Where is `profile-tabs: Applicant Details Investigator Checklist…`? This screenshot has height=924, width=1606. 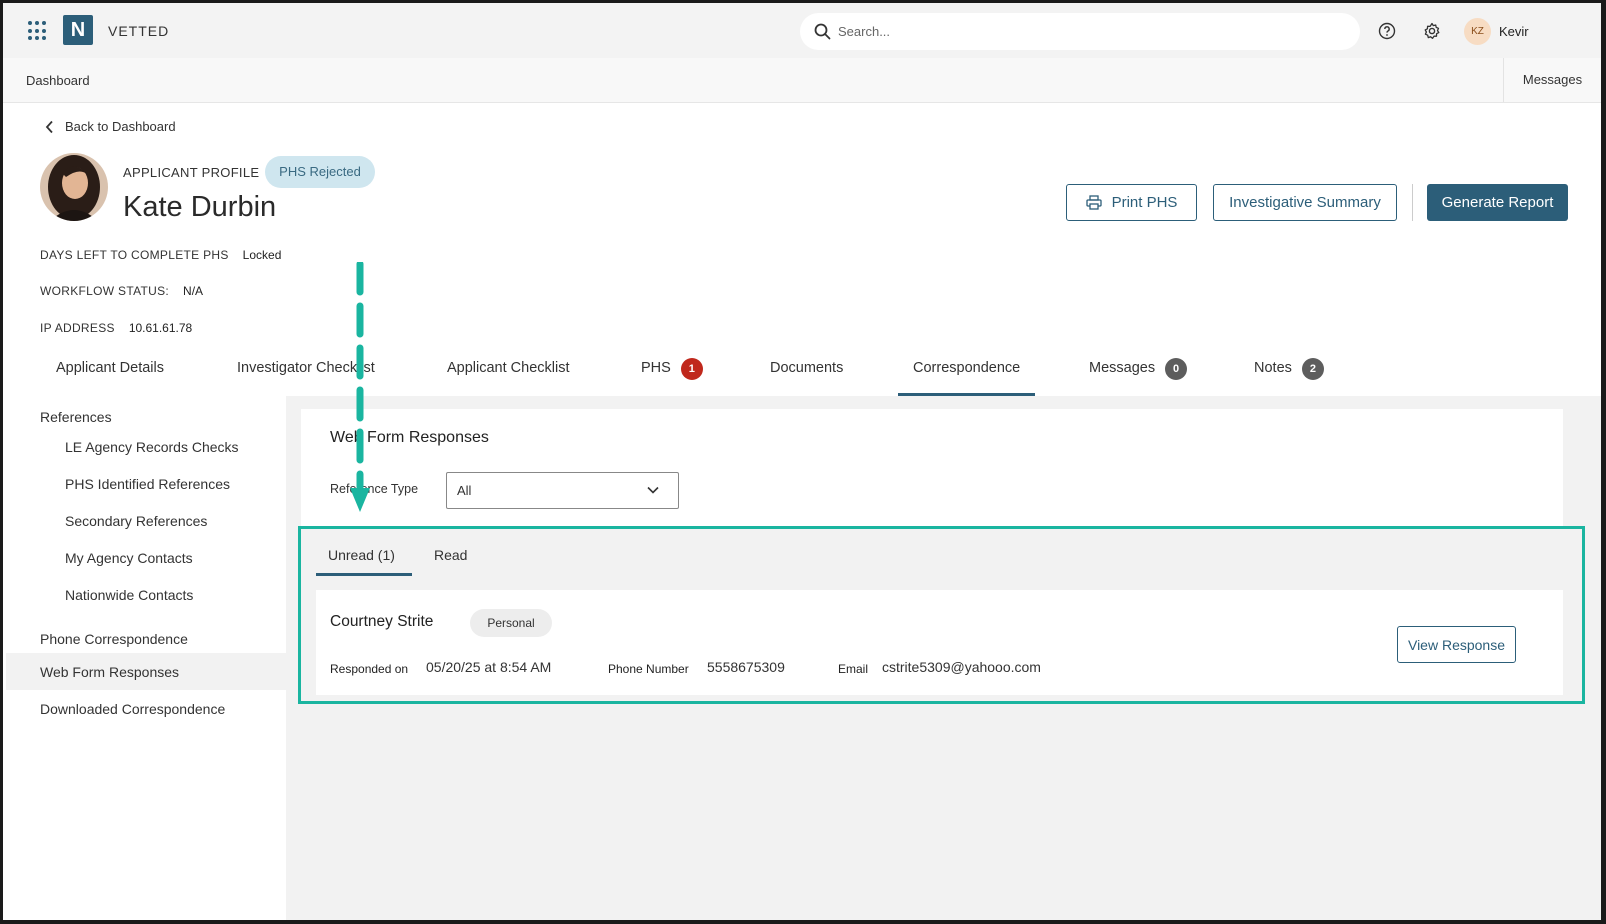 profile-tabs: Applicant Details Investigator Checklist… is located at coordinates (802, 373).